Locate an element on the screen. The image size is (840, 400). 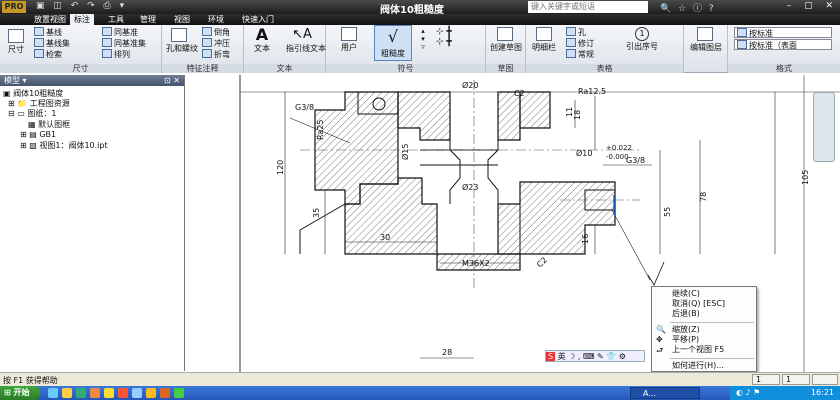
ordinate-set-button: 同基准集 is located at coordinates (124, 43).